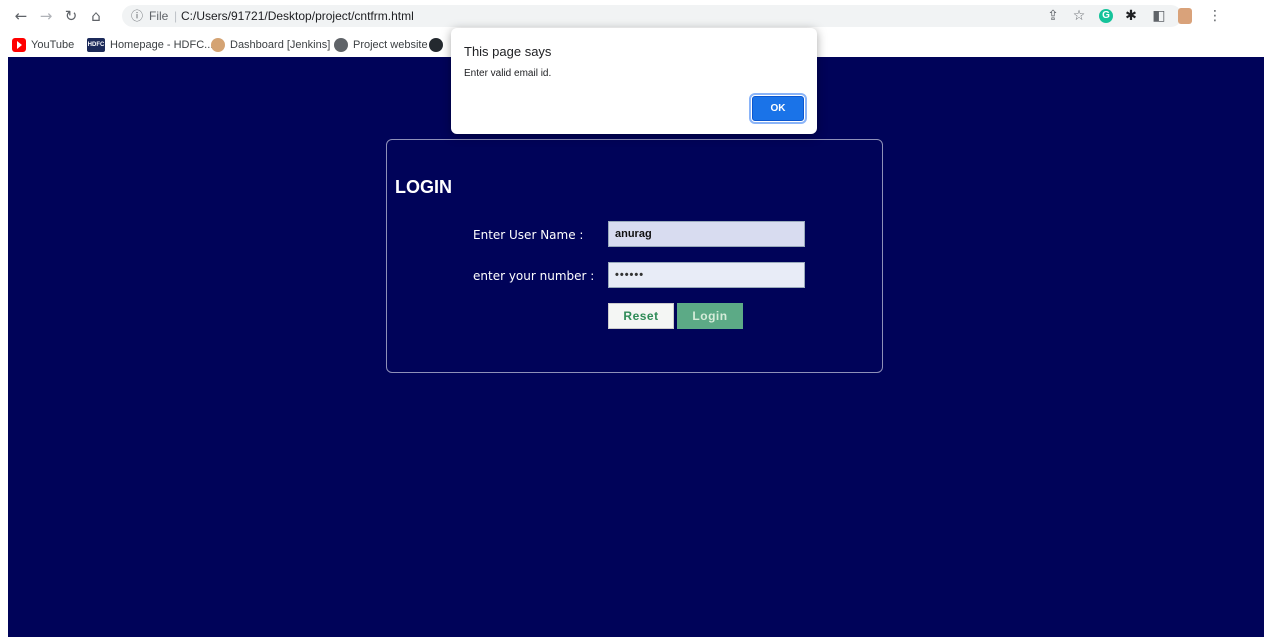 This screenshot has height=637, width=1264. Describe the element at coordinates (280, 45) in the screenshot. I see `bookmark-label: Dashboard [Jenkins]` at that location.